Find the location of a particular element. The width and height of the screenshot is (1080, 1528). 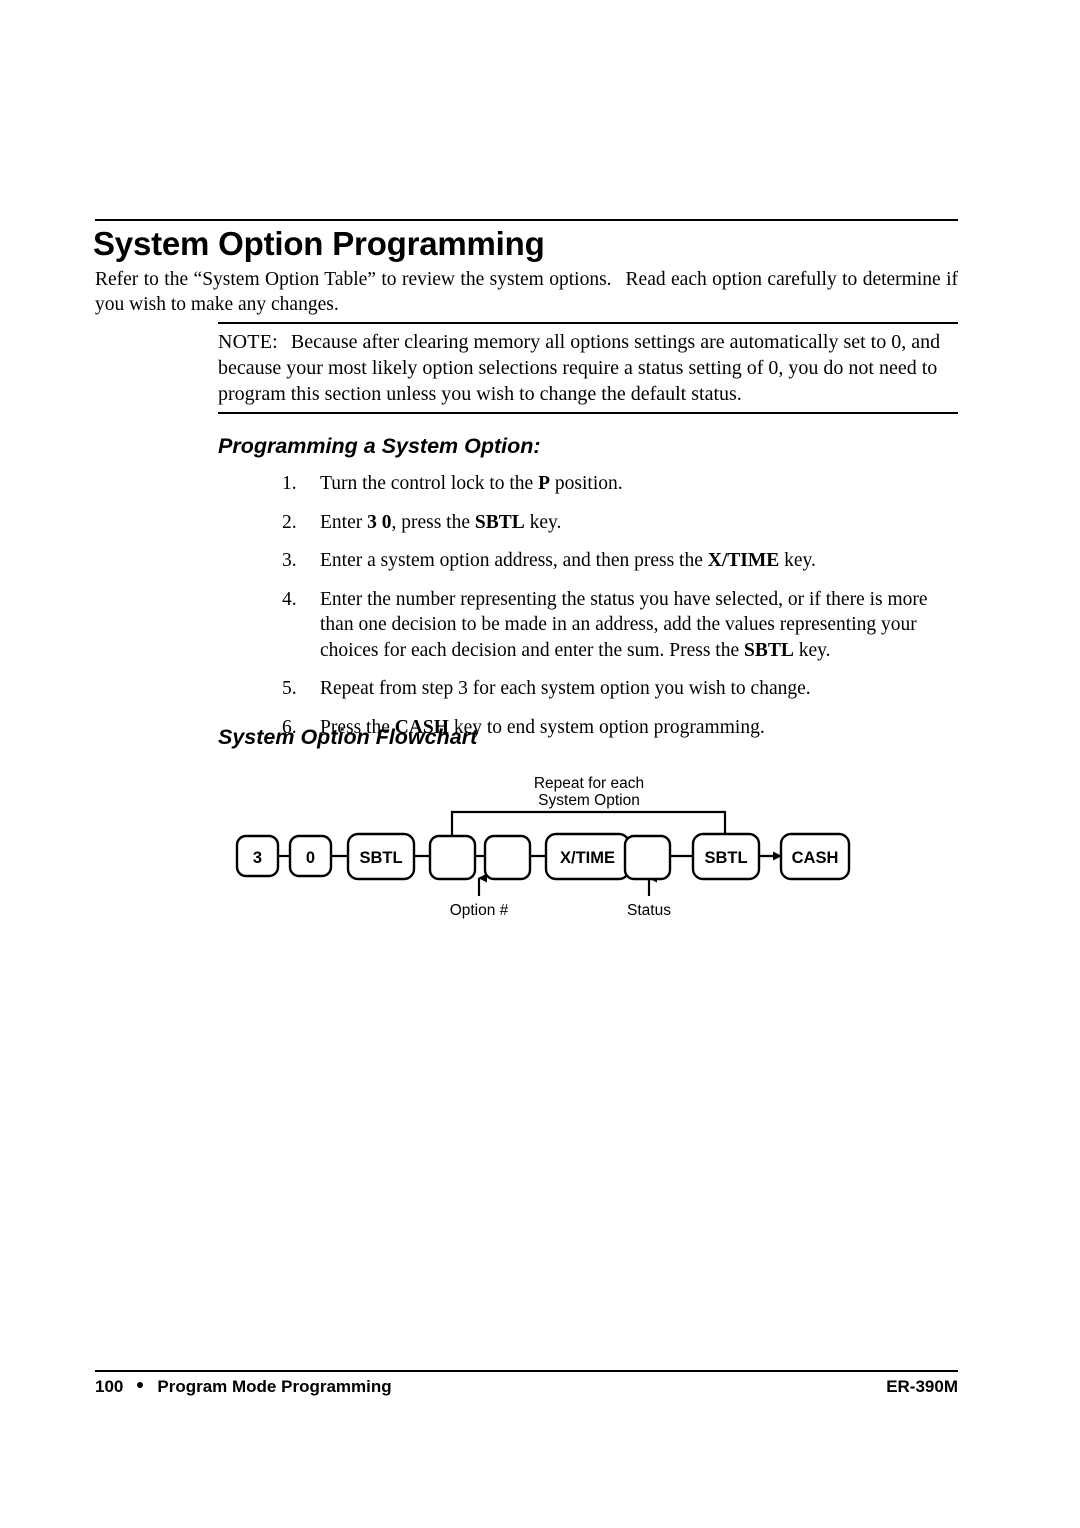

footer-page-number: 100 is located at coordinates (109, 1386).